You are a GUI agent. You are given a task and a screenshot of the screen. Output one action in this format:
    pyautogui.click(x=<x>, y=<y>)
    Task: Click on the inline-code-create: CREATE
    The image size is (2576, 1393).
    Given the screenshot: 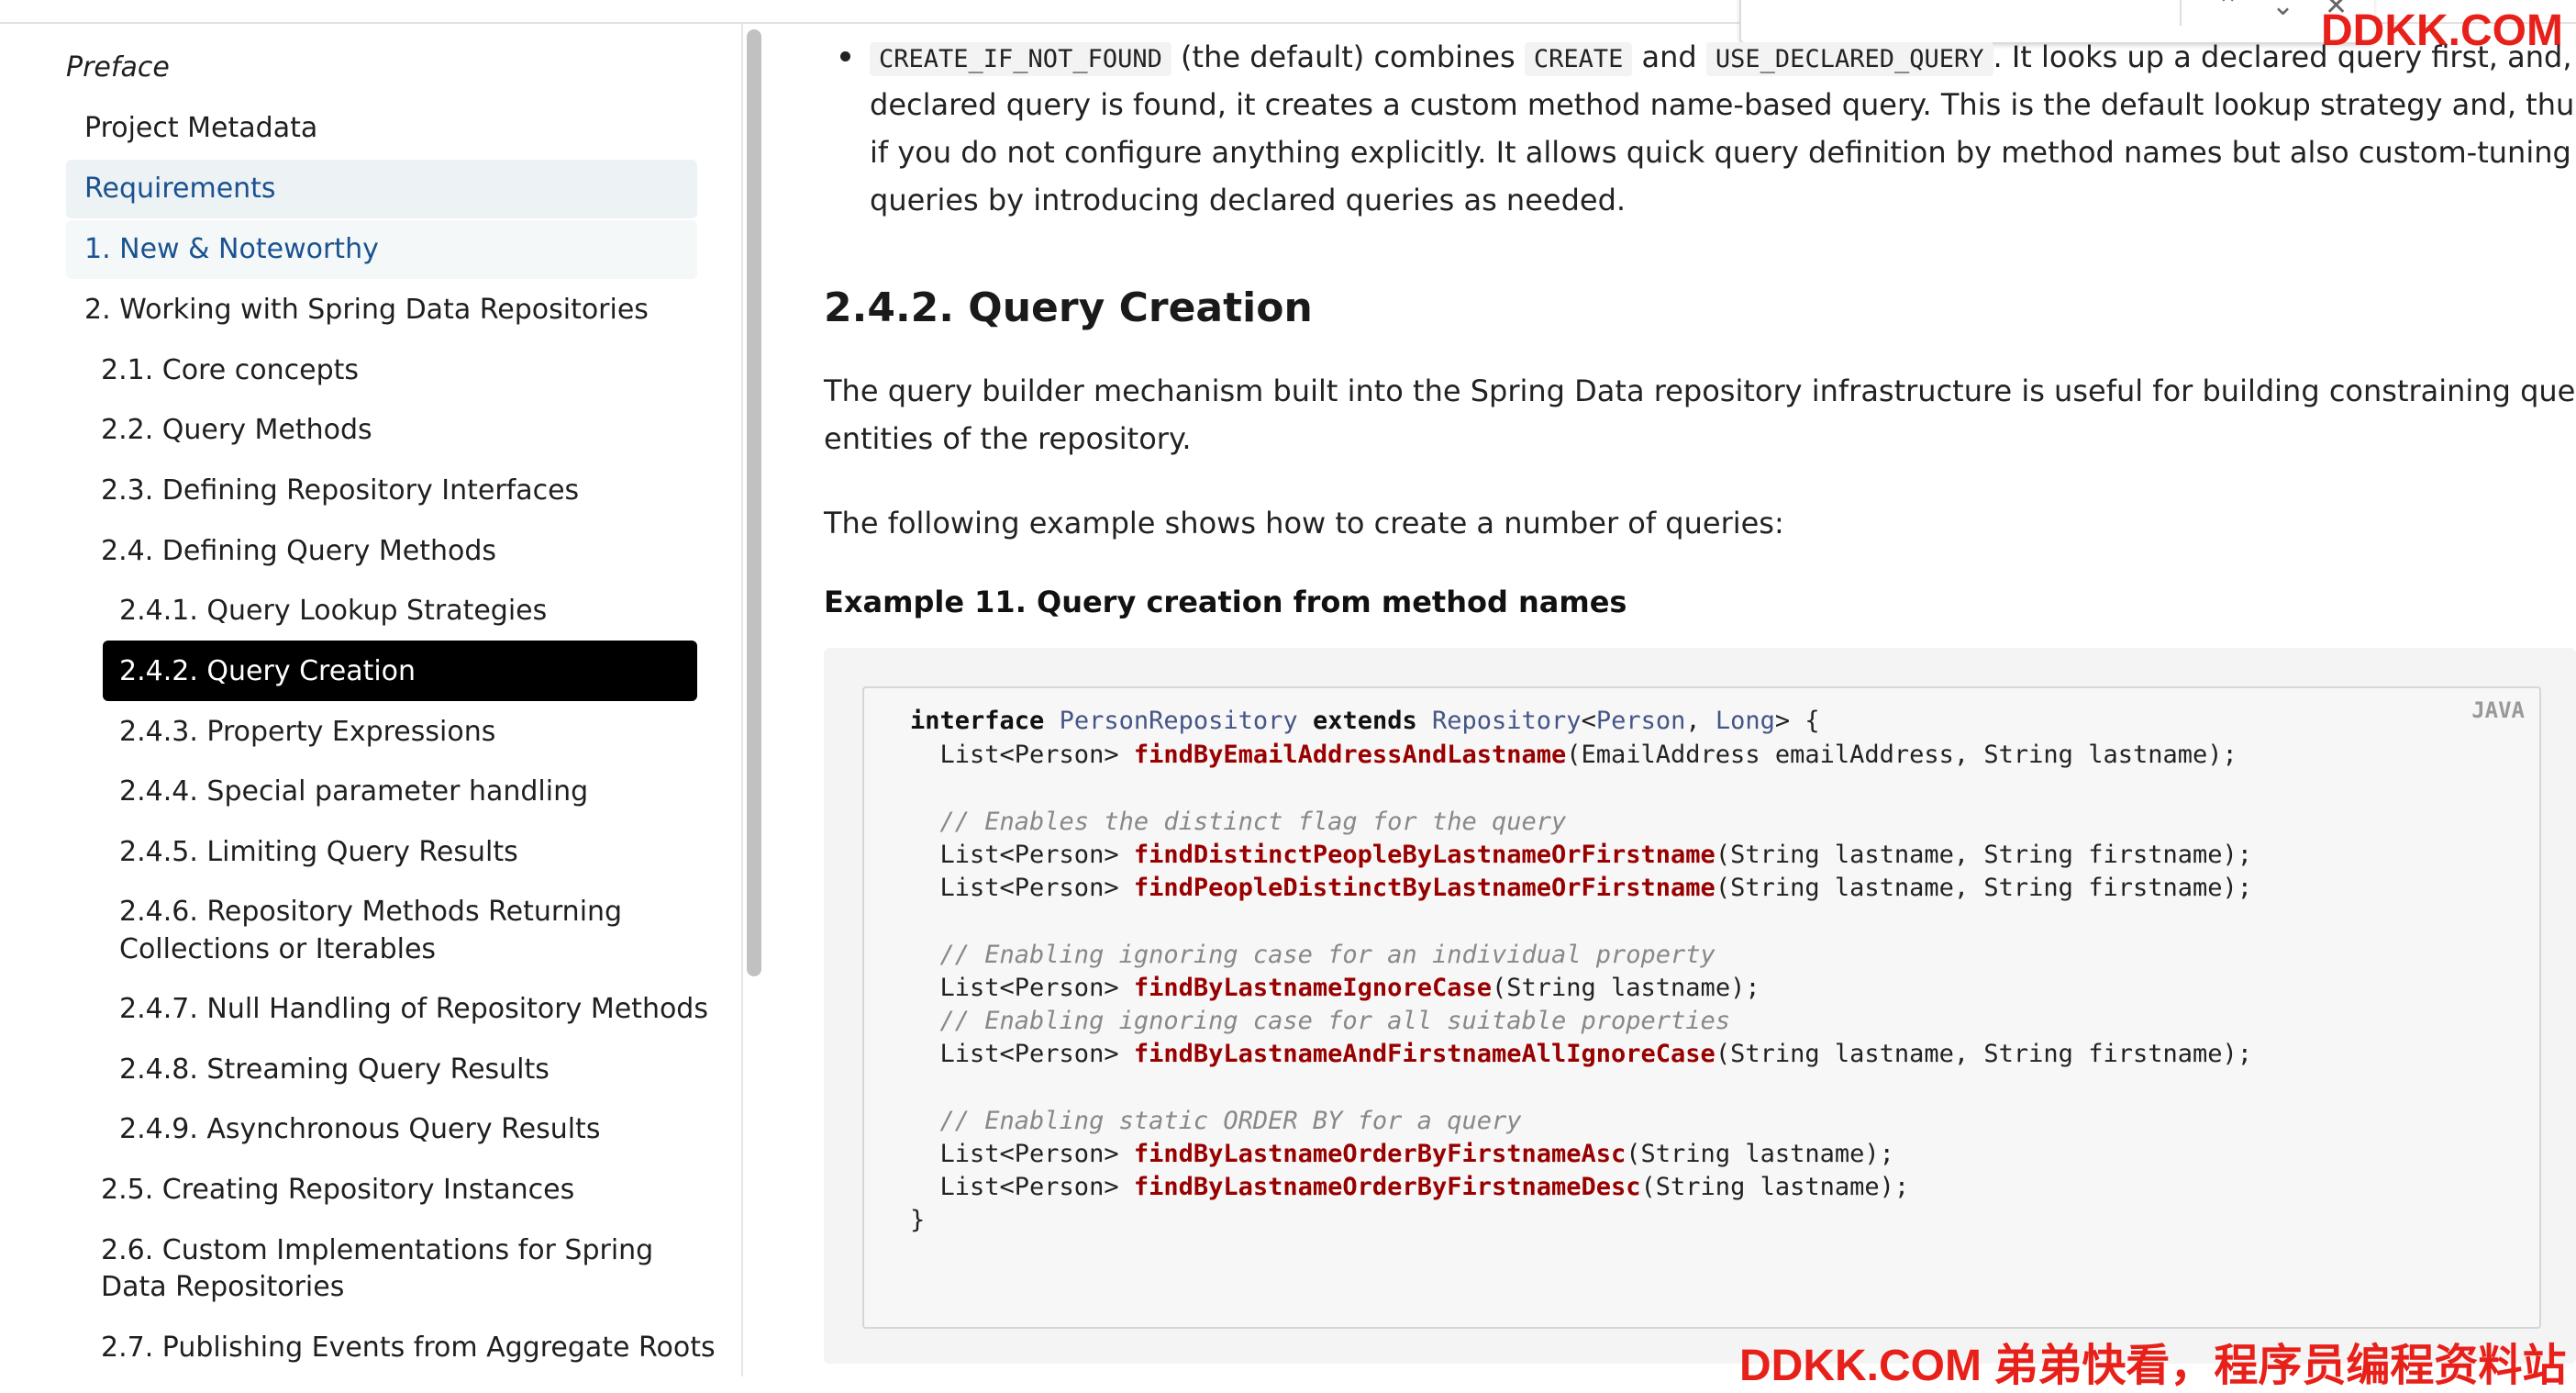 What is the action you would take?
    pyautogui.click(x=1578, y=59)
    